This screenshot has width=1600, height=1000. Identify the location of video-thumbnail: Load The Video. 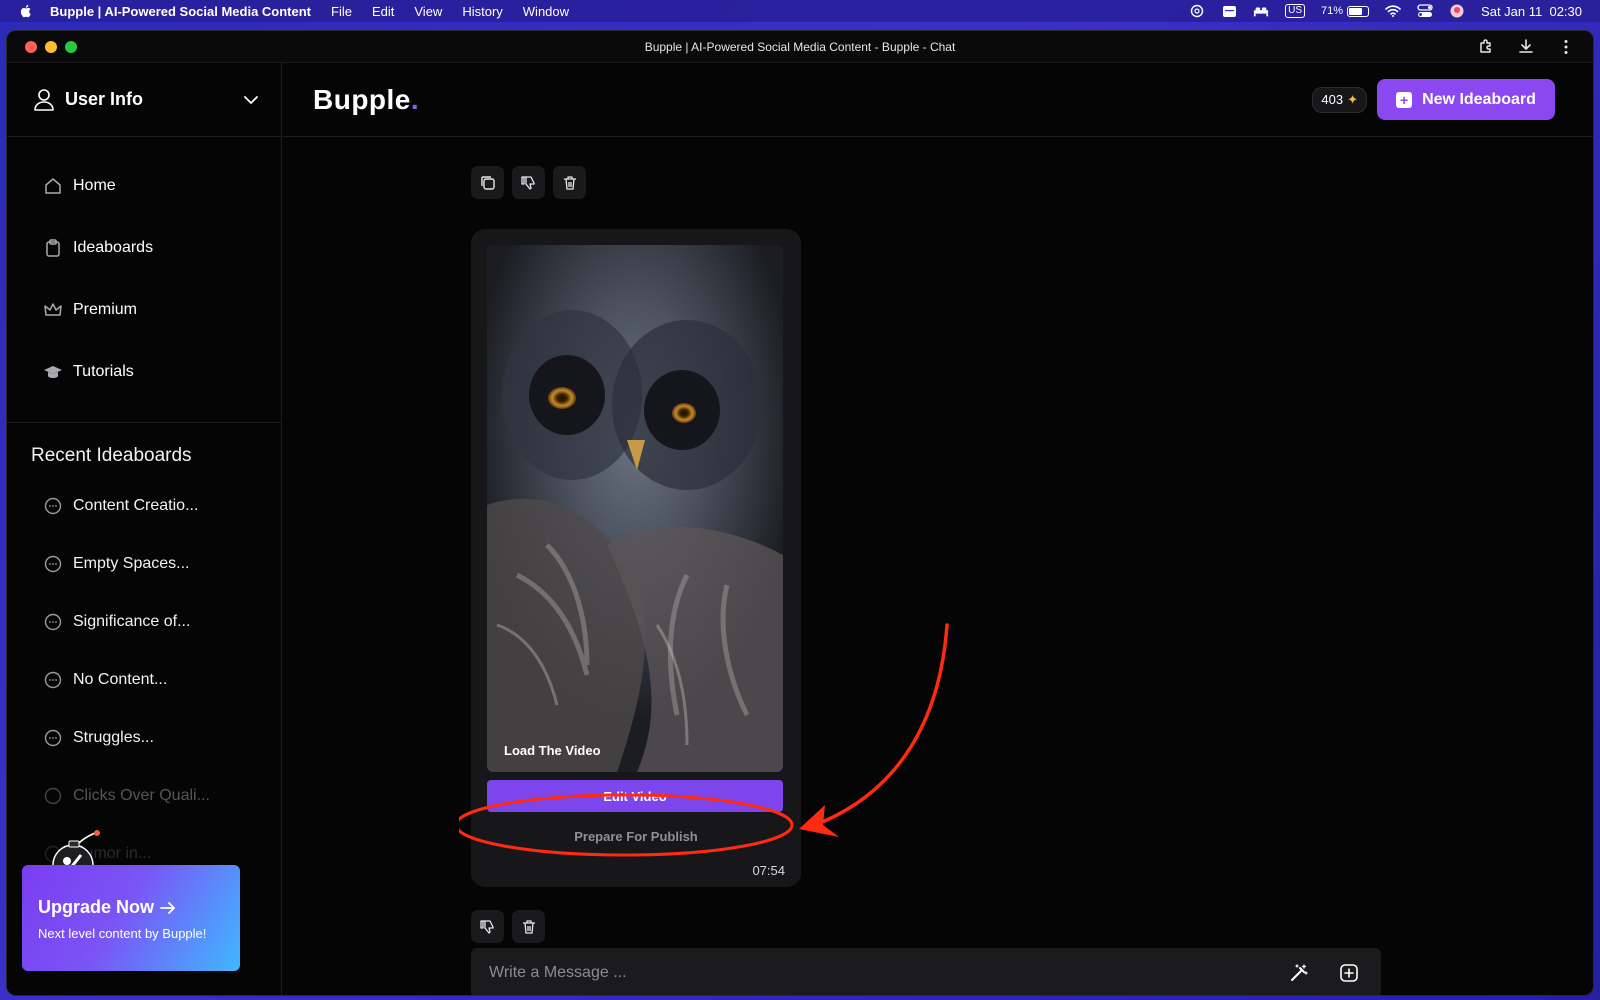
(635, 508).